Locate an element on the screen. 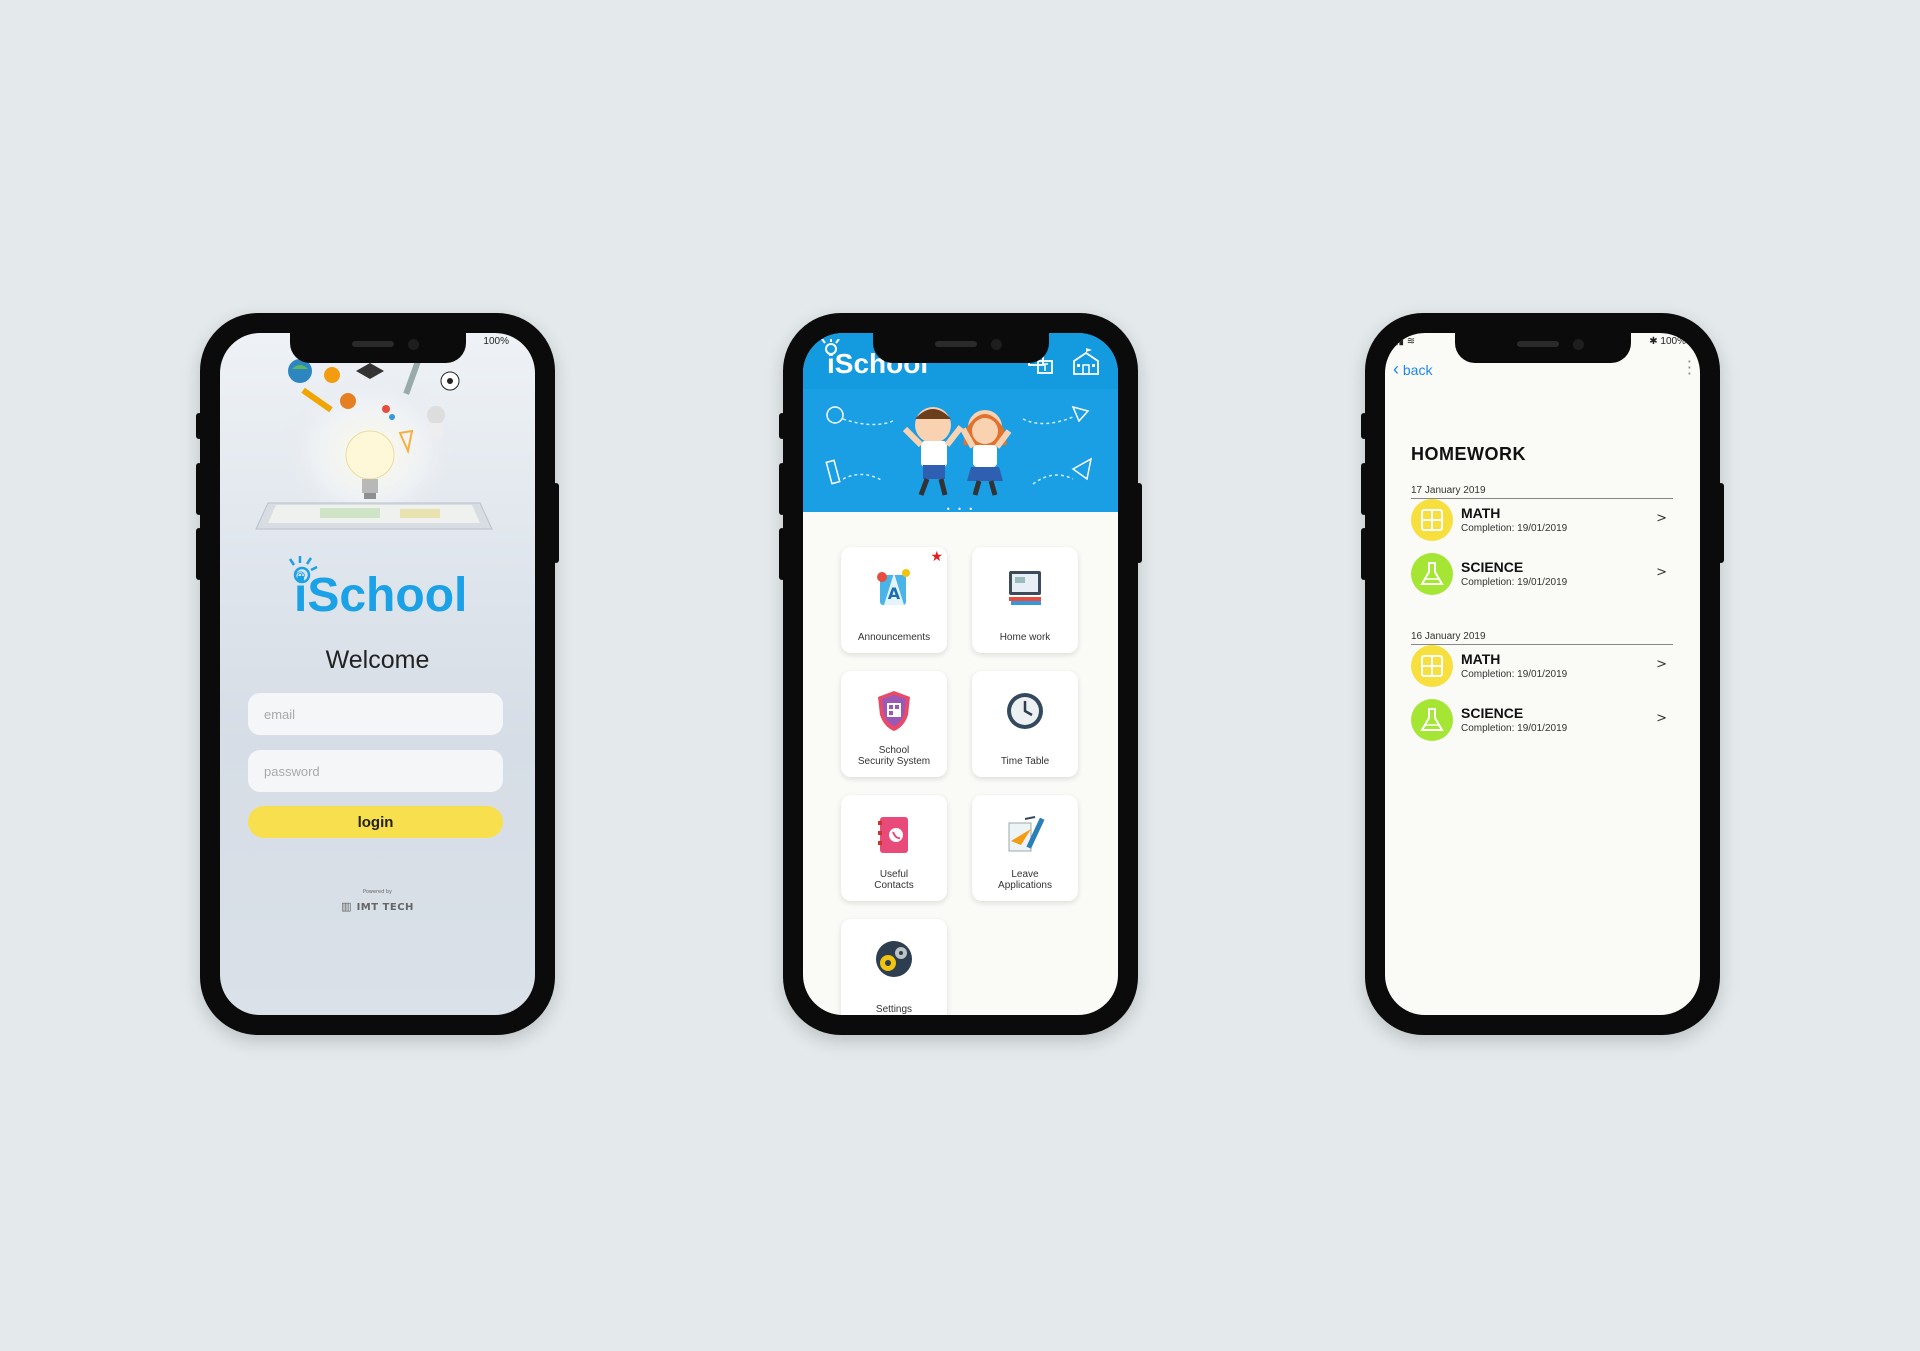  tile-homework: Home work is located at coordinates (1025, 600).